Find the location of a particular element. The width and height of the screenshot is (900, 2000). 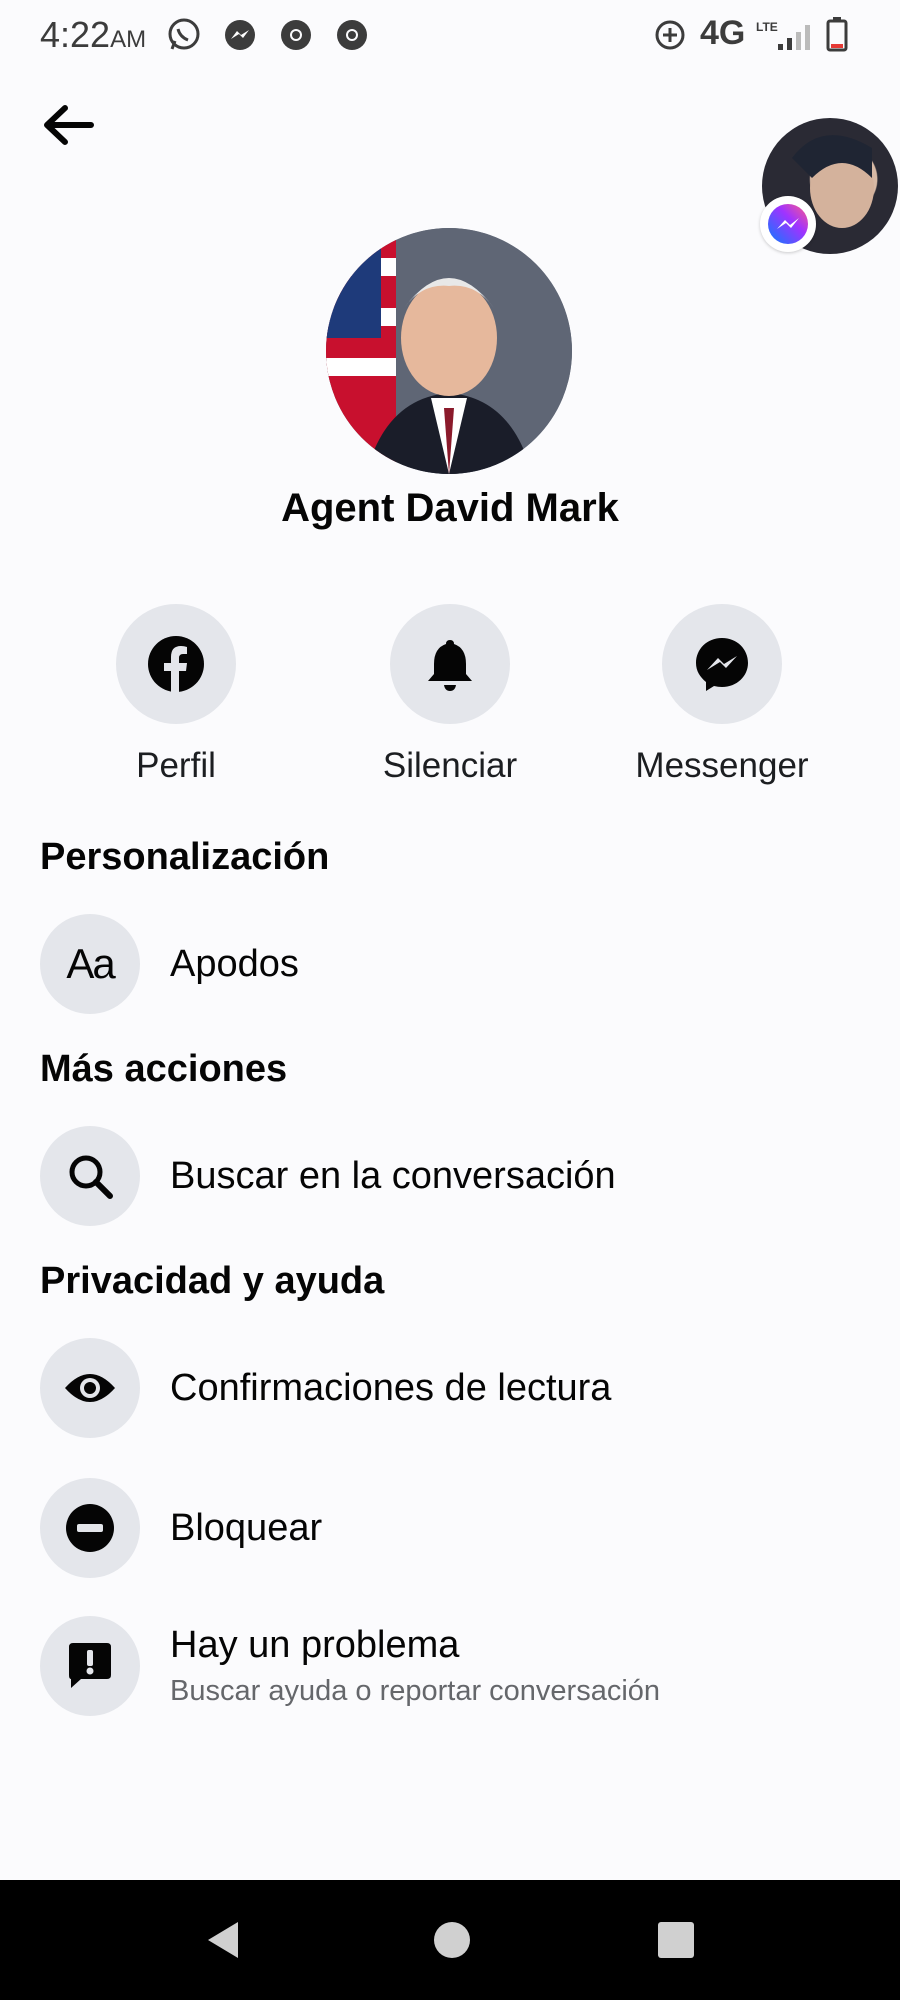

profile-avatar is located at coordinates (449, 351).